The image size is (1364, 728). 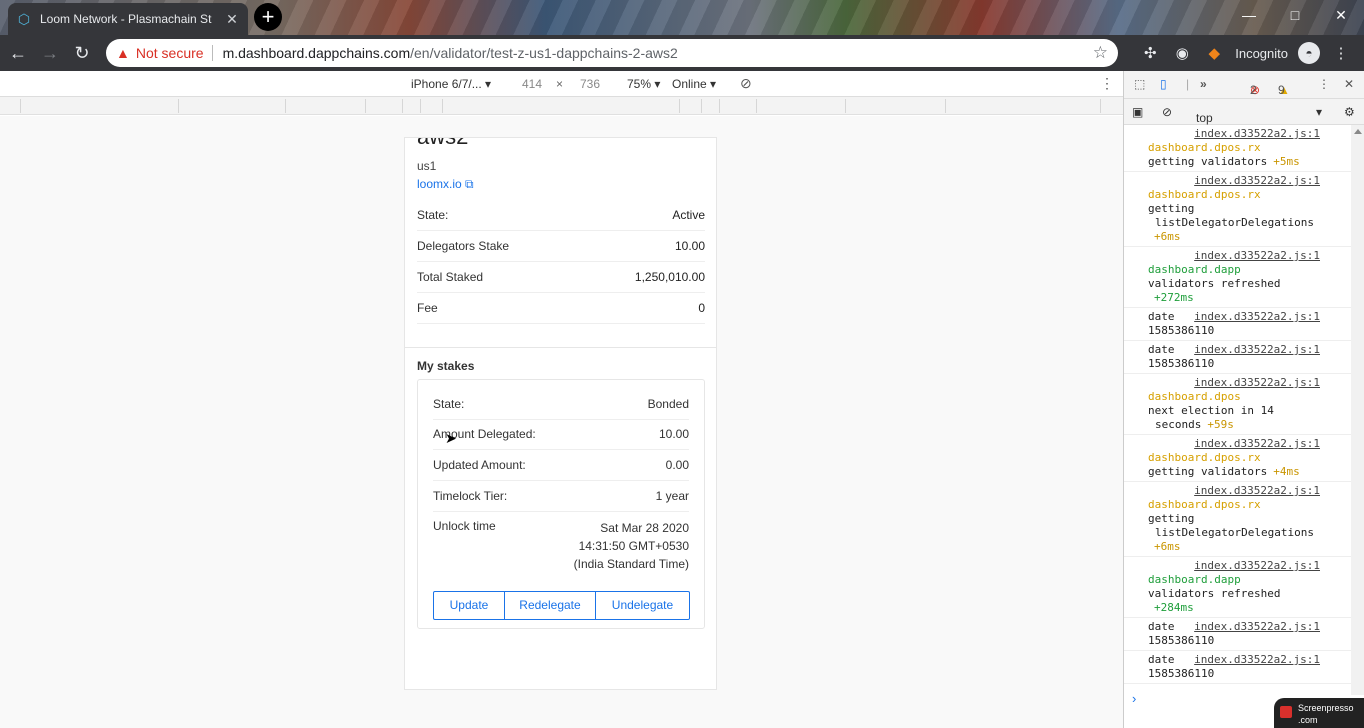 I want to click on total-staked-row: Total Staked 1,250,010.00, so click(x=561, y=277).